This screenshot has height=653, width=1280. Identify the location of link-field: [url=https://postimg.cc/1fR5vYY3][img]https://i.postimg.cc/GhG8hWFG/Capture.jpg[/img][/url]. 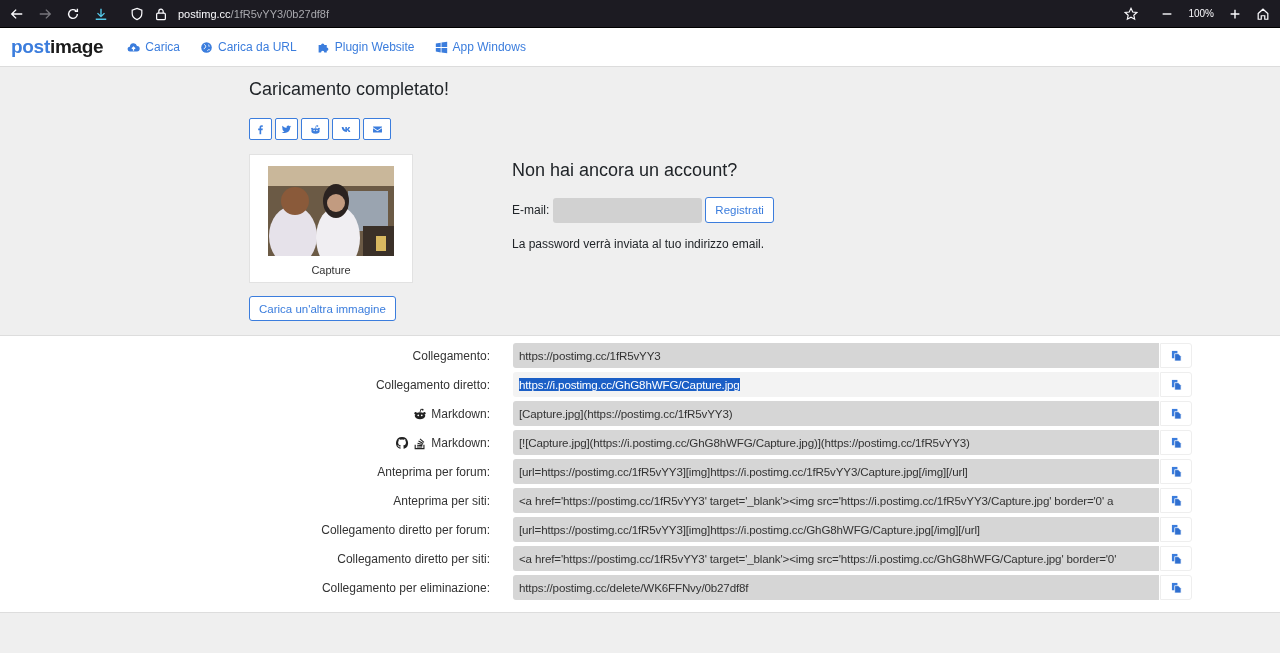
(836, 529).